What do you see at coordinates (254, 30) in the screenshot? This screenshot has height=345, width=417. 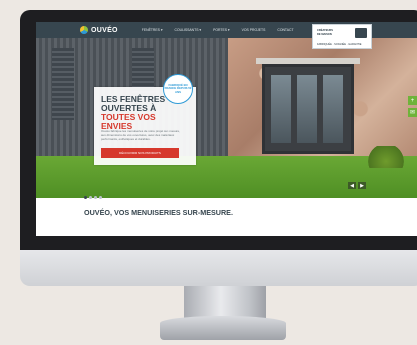 I see `menu-item-vos-projets: VOS PROJETS` at bounding box center [254, 30].